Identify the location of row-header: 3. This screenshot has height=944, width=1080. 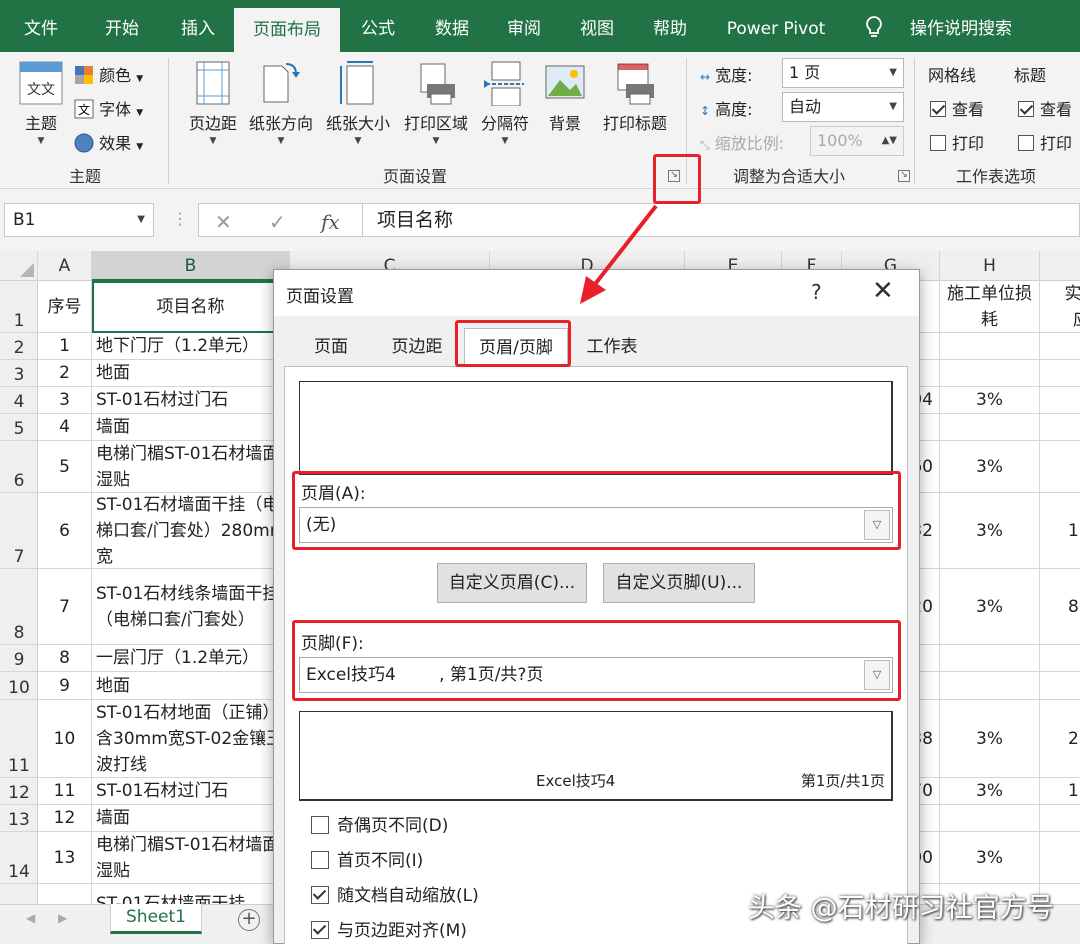
(19, 373).